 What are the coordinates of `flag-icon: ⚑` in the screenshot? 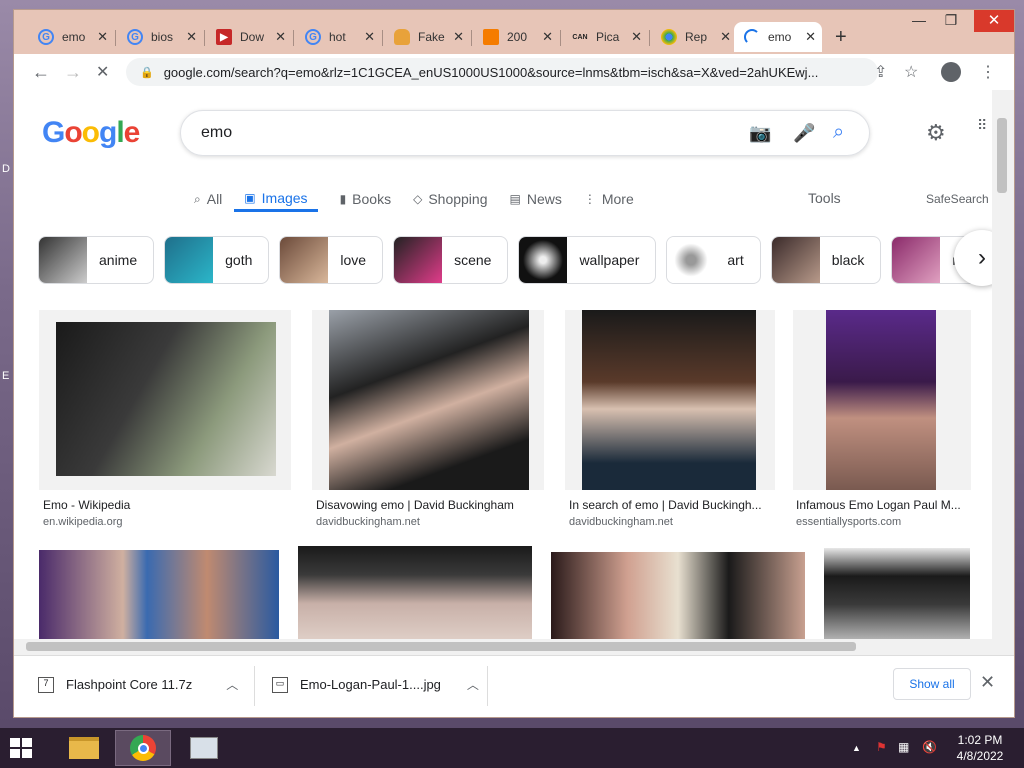 It's located at (881, 747).